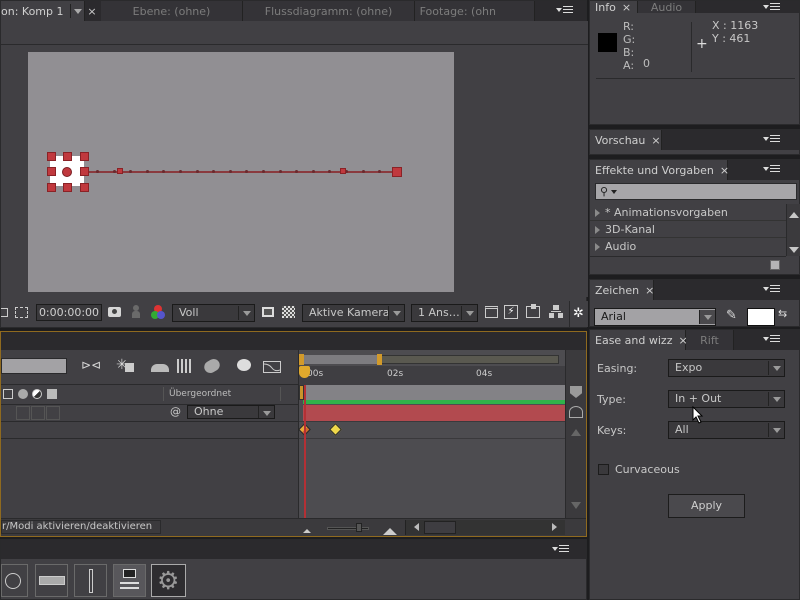 This screenshot has width=800, height=600. Describe the element at coordinates (622, 290) in the screenshot. I see `tab-character: Zeichen ×` at that location.